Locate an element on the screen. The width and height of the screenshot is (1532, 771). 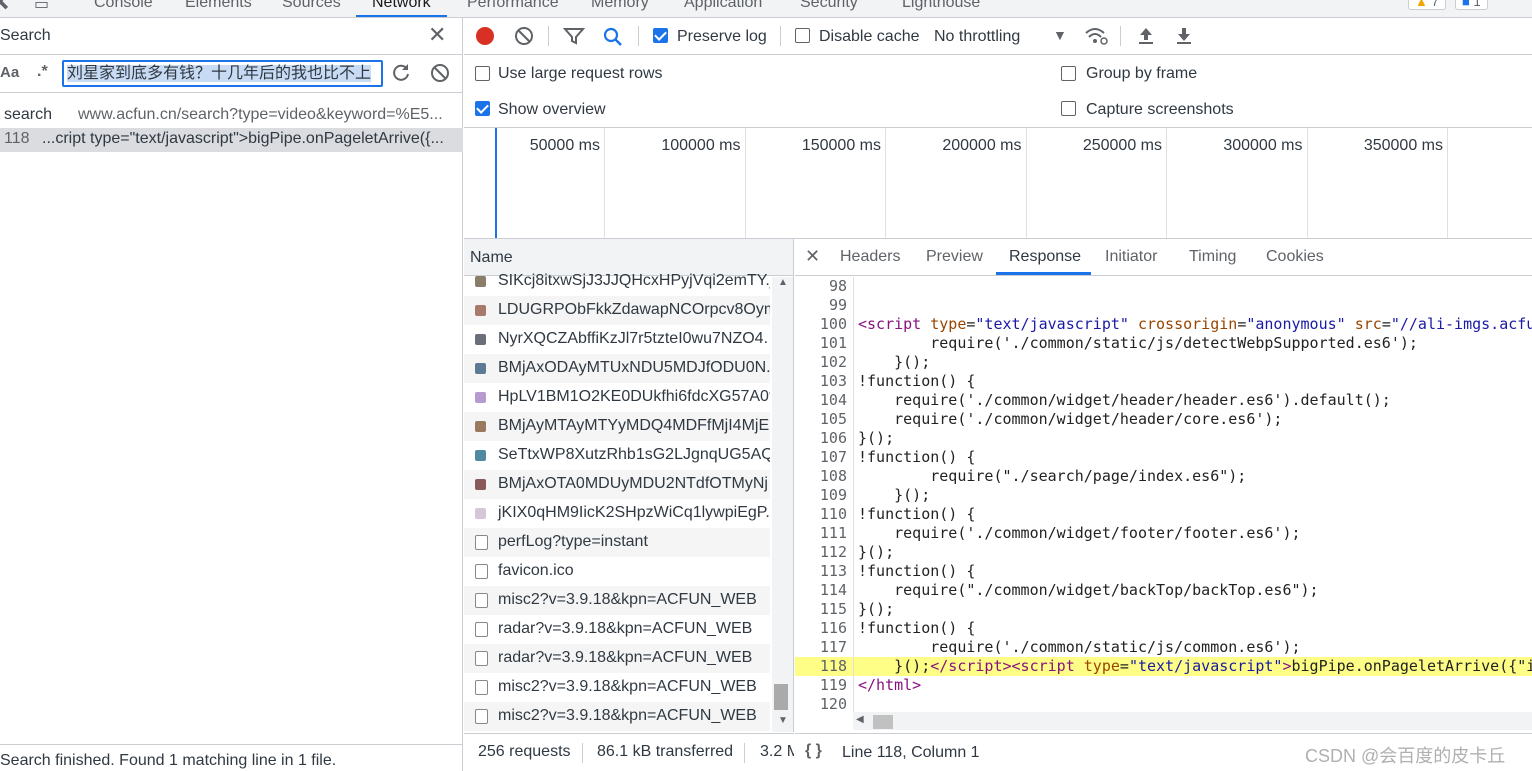
tab-preview: Preview is located at coordinates (954, 257).